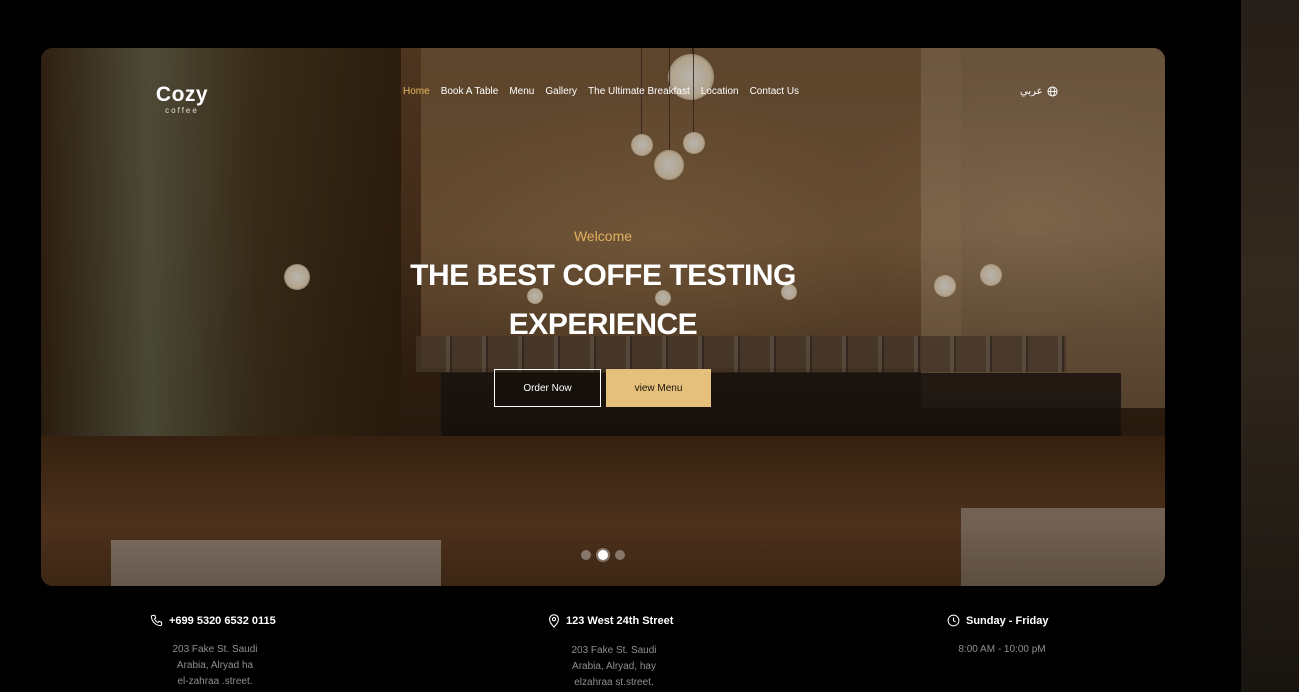 This screenshot has width=1299, height=692. I want to click on info-hours-days: Sunday - Friday, so click(1007, 620).